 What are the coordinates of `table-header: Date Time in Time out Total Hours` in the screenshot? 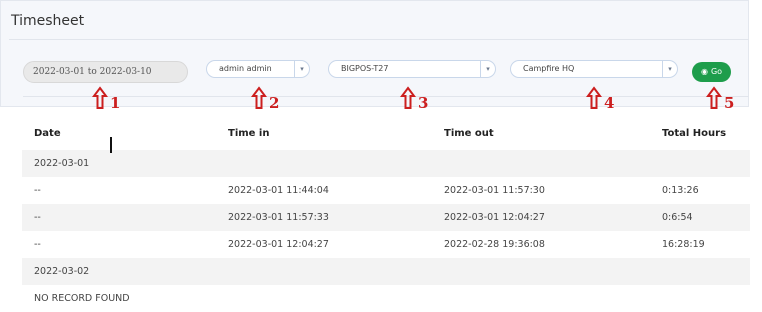 It's located at (386, 134).